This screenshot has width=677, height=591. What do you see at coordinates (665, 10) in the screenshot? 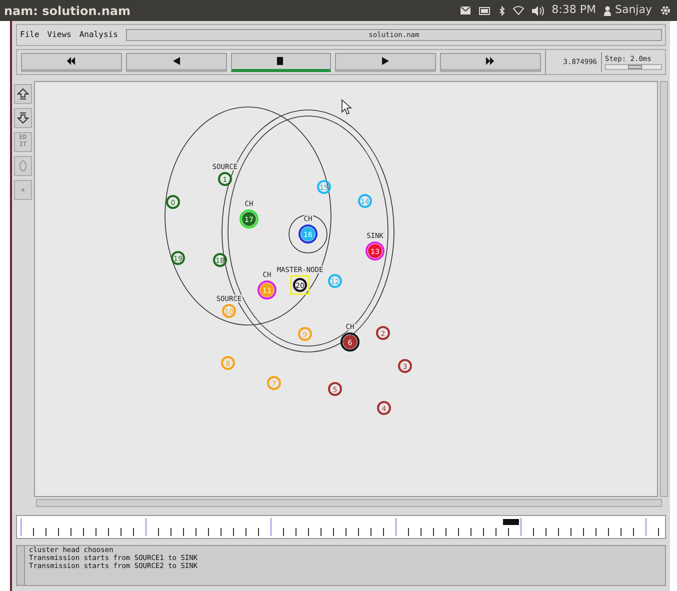
I see `settings-icon` at bounding box center [665, 10].